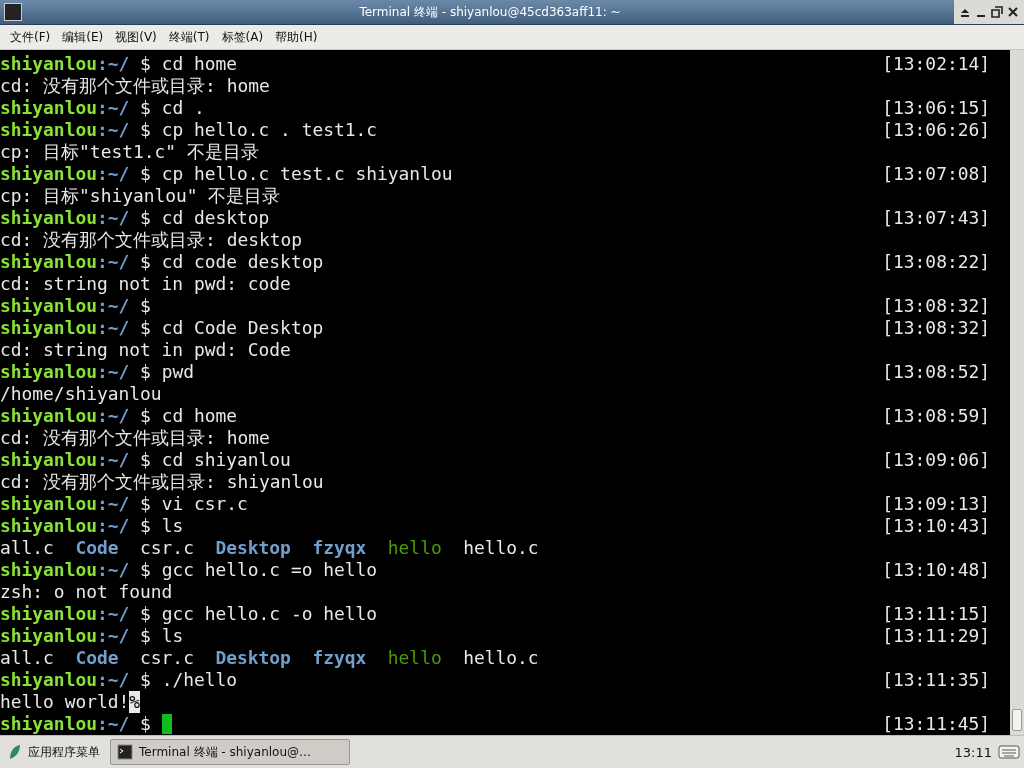 The width and height of the screenshot is (1024, 768). What do you see at coordinates (936, 570) in the screenshot?
I see `timestamp: [13:10:48]` at bounding box center [936, 570].